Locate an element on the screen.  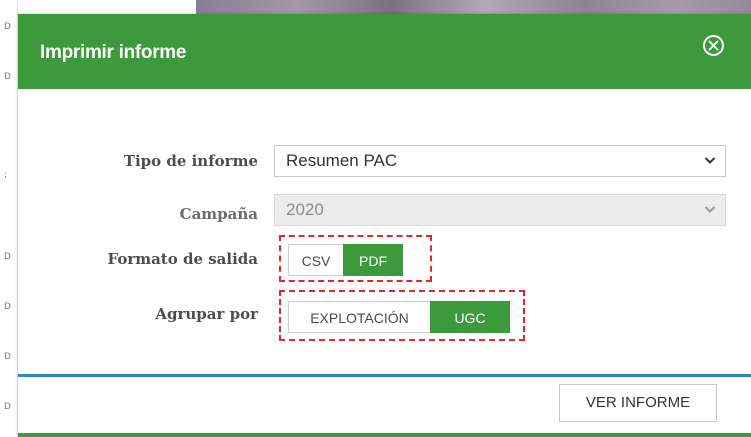
dialog-bottom-border is located at coordinates (384, 435).